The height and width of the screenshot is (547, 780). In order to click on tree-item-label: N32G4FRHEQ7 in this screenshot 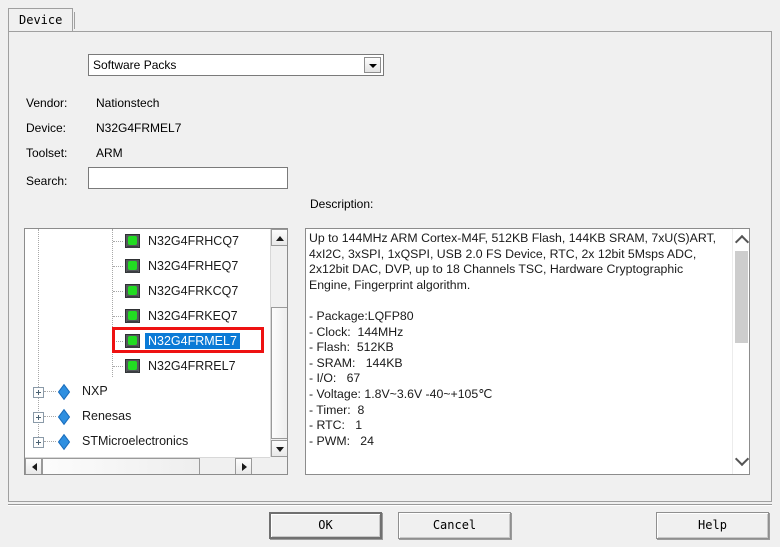, I will do `click(193, 266)`.